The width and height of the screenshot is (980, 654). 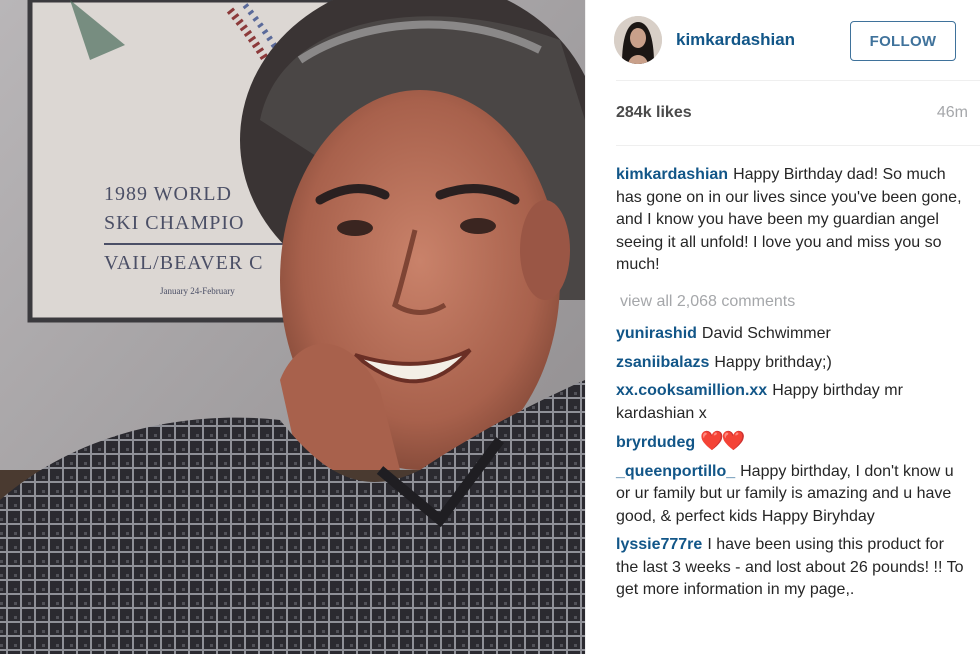 I want to click on comment-username: xx.cooksamillion.xx, so click(x=691, y=390).